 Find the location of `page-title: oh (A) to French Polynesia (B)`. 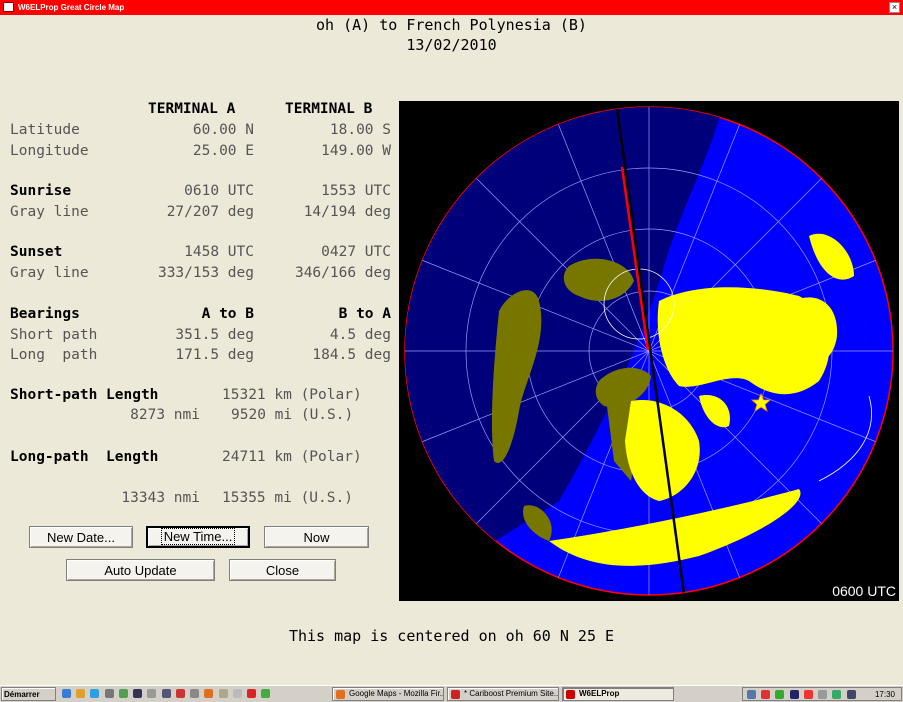

page-title: oh (A) to French Polynesia (B) is located at coordinates (451, 25).